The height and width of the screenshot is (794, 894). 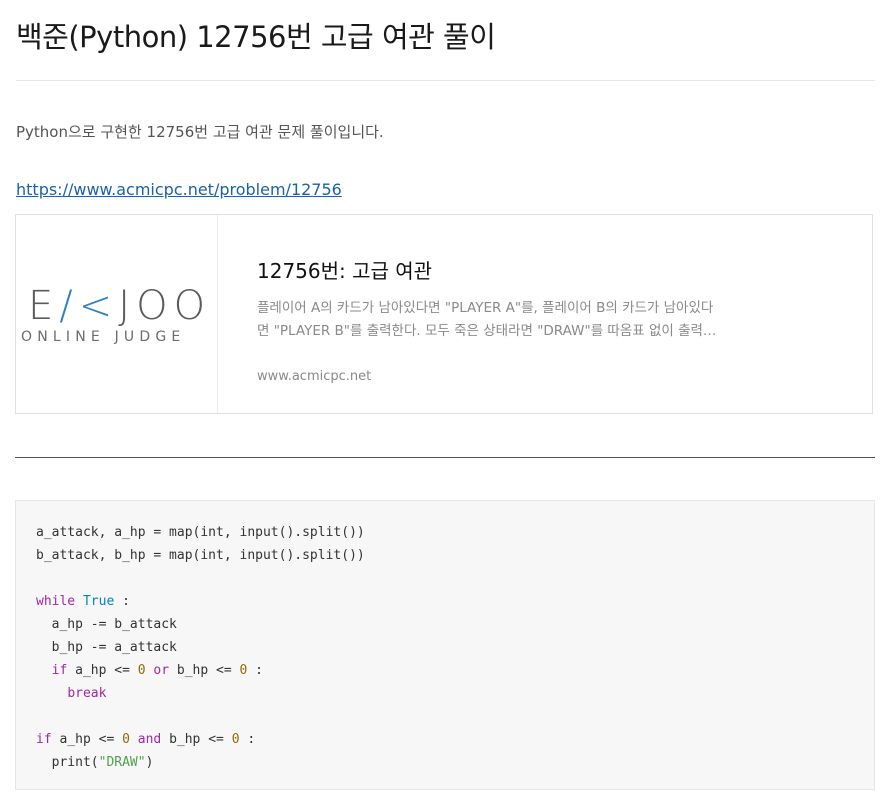 I want to click on logo-subtitle: ONLINE JUDGE, so click(x=103, y=337).